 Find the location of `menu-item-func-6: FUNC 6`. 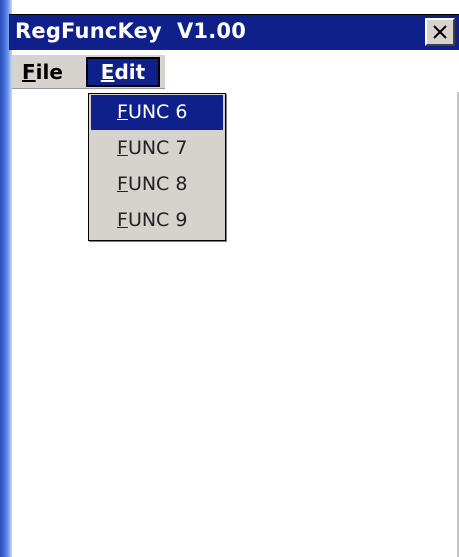

menu-item-func-6: FUNC 6 is located at coordinates (157, 112).